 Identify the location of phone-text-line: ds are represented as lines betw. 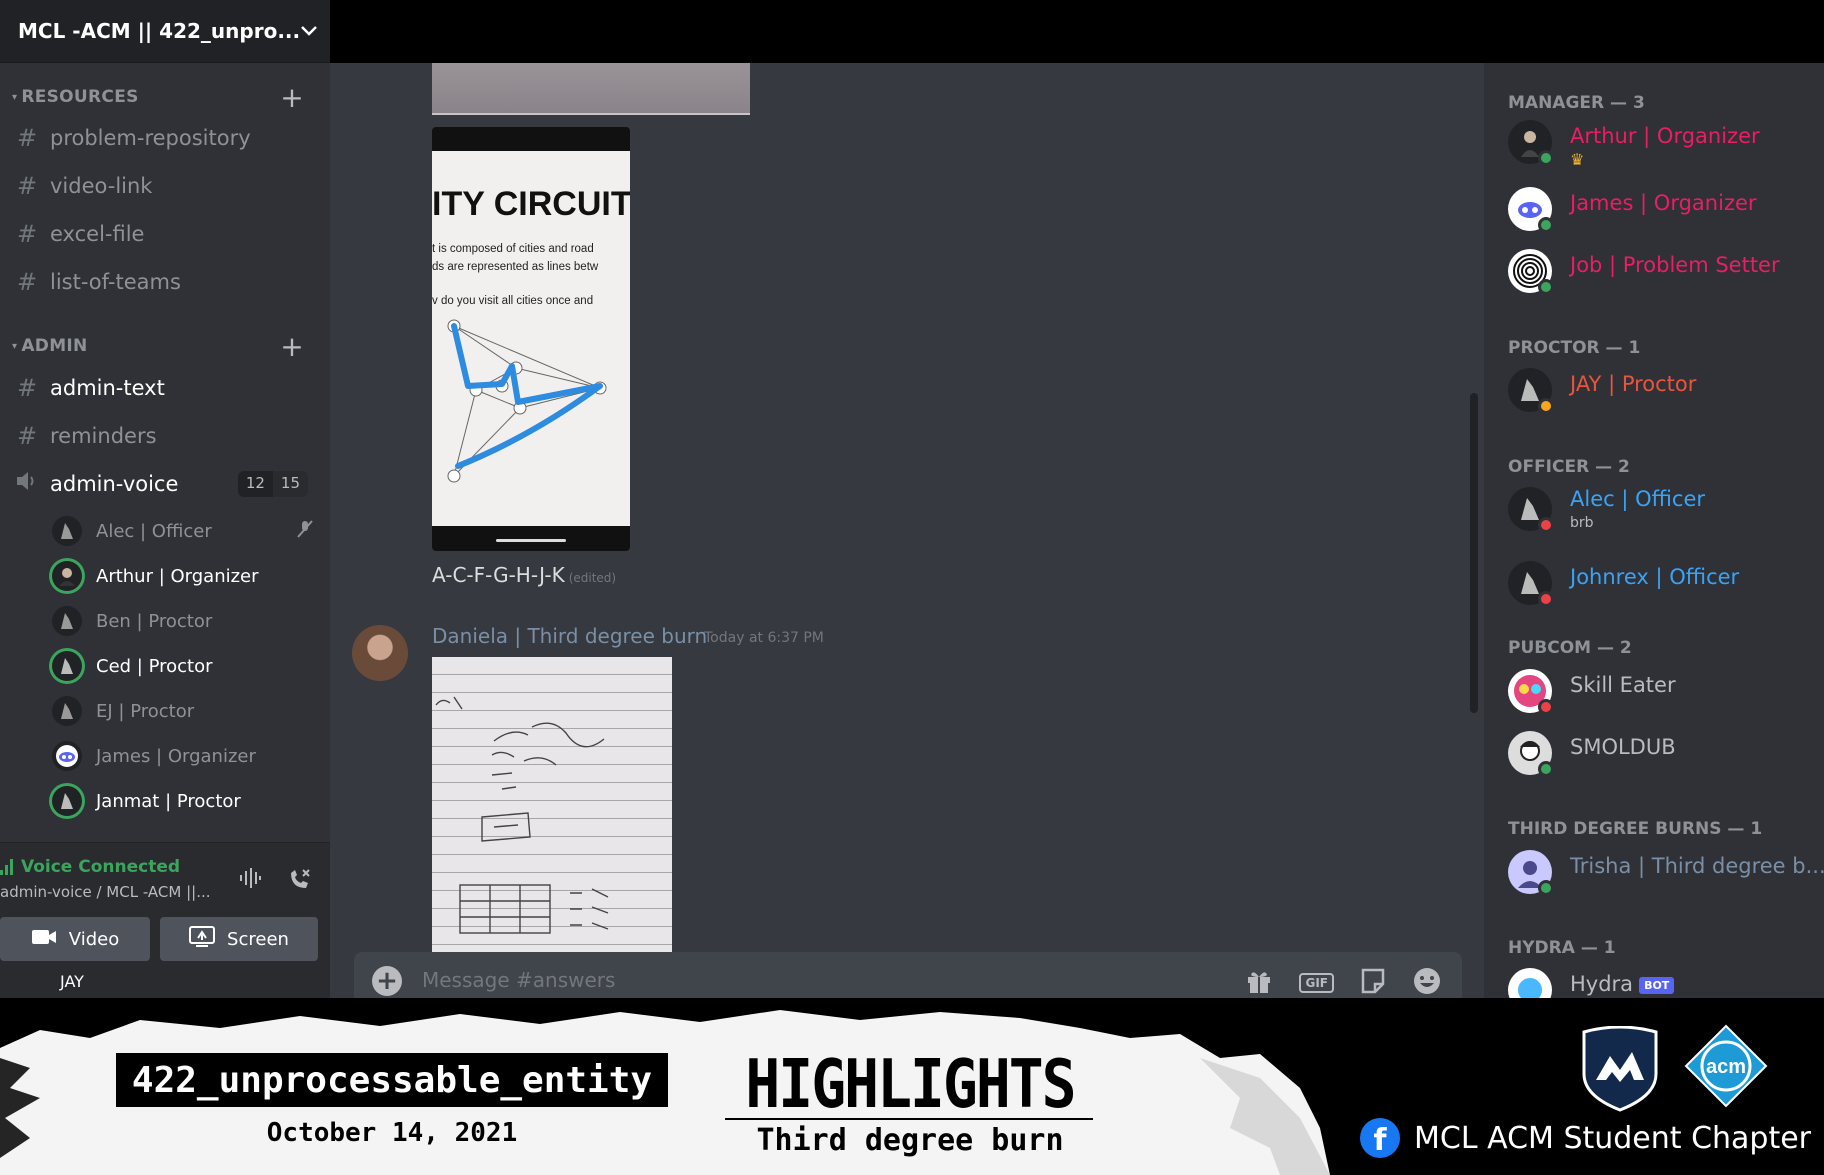
(515, 267).